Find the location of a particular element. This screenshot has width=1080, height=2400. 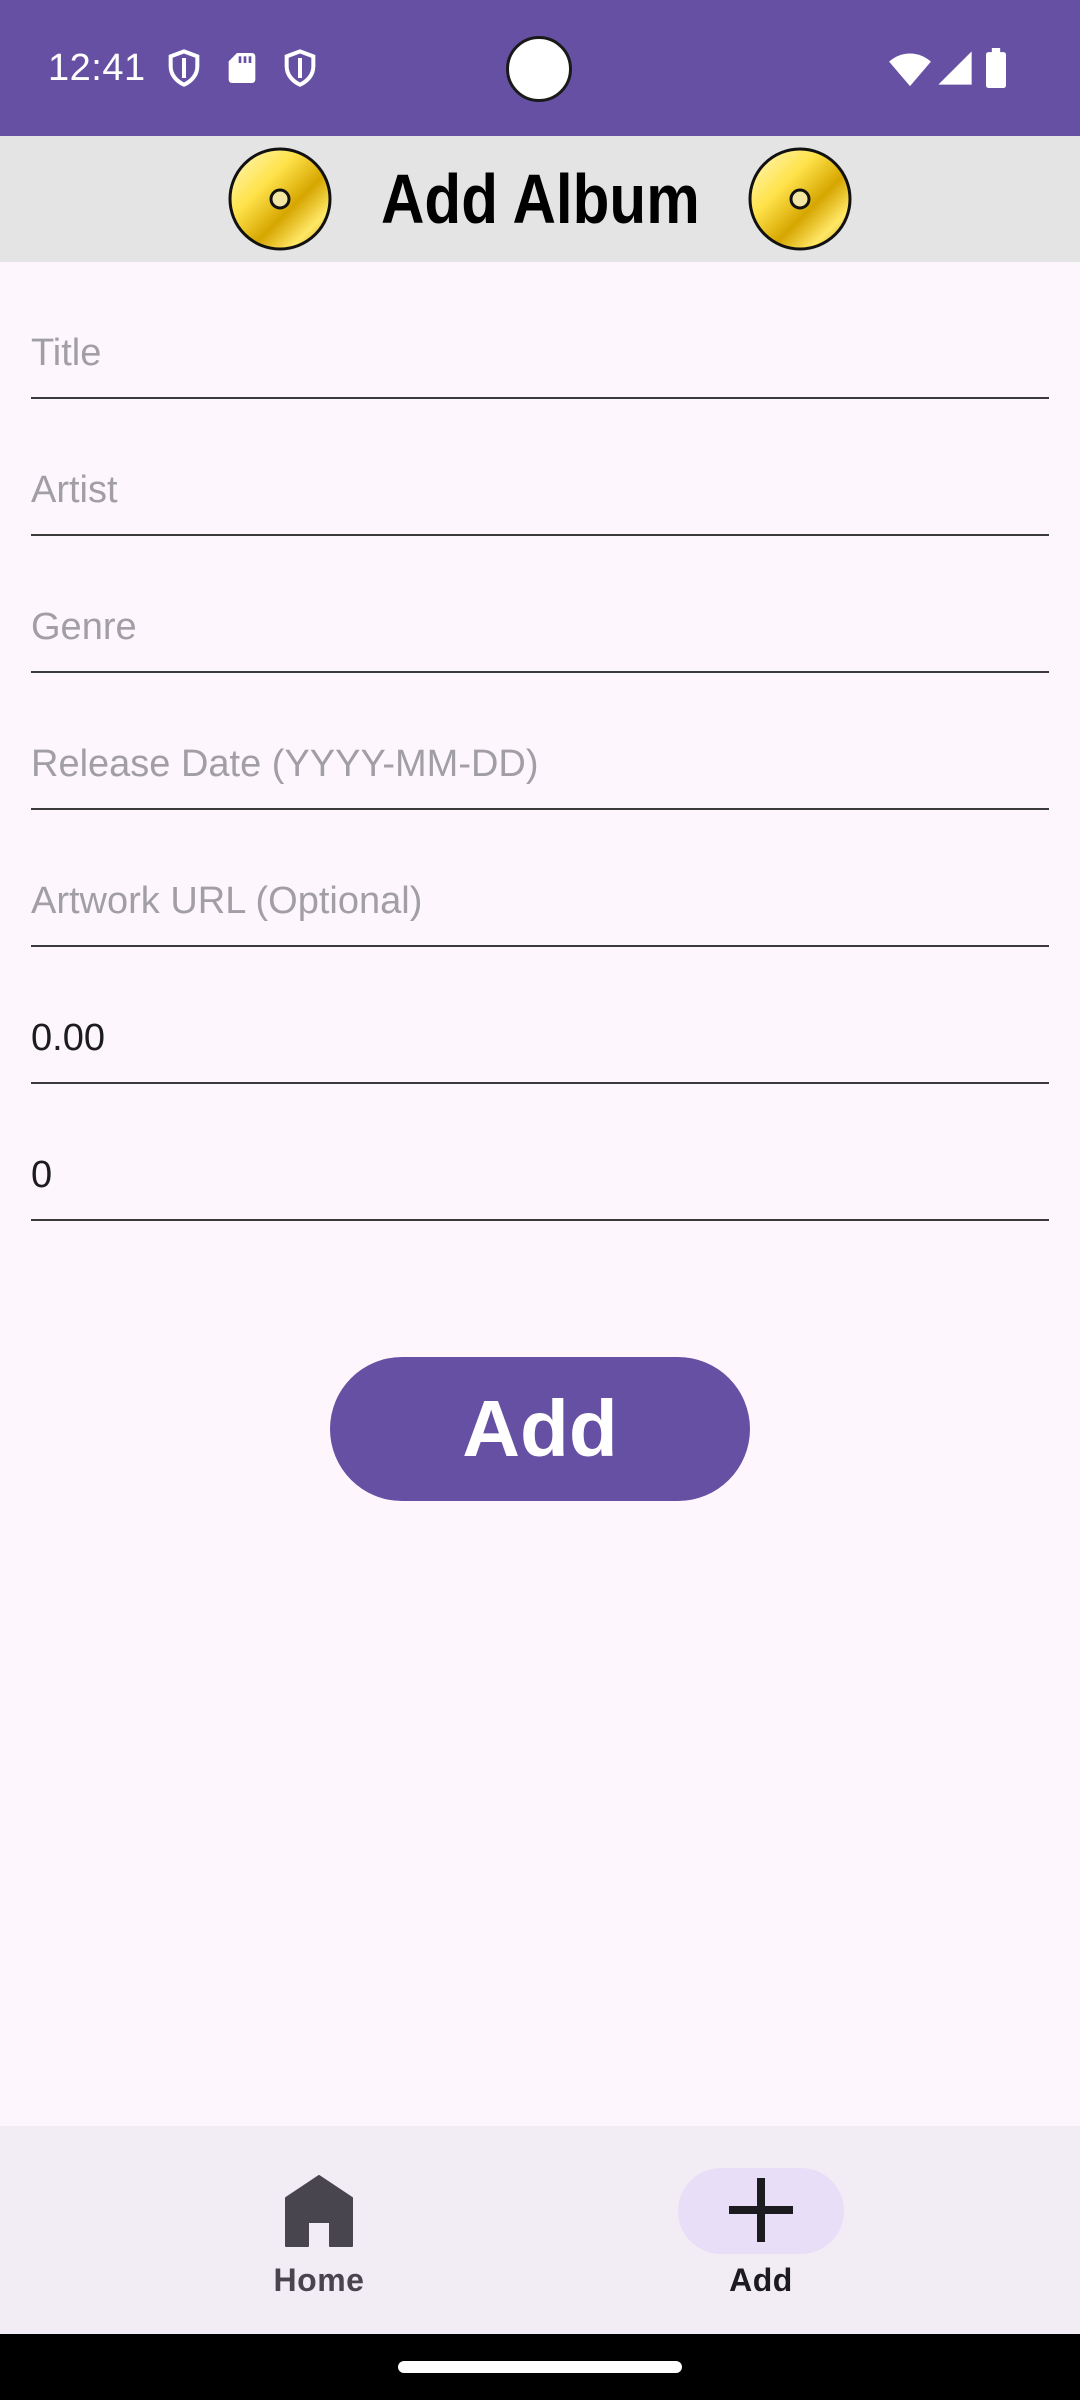

genre-input is located at coordinates (540, 632).